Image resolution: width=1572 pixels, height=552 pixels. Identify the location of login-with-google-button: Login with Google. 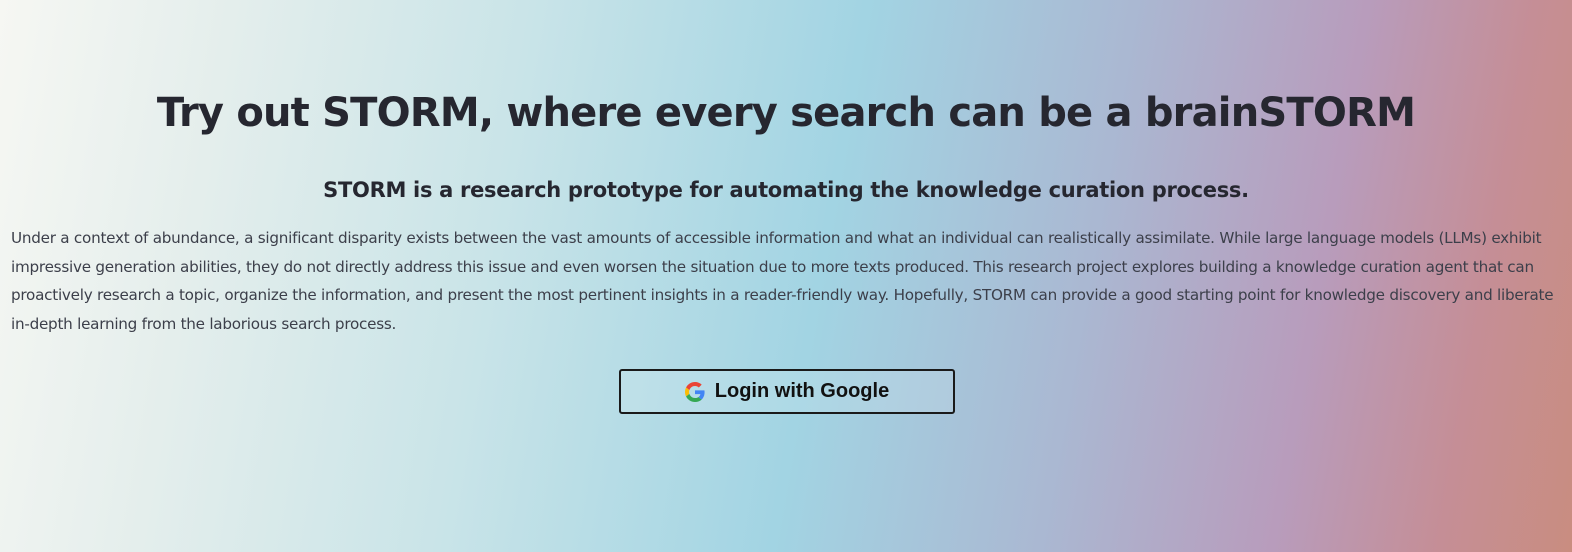
(787, 391).